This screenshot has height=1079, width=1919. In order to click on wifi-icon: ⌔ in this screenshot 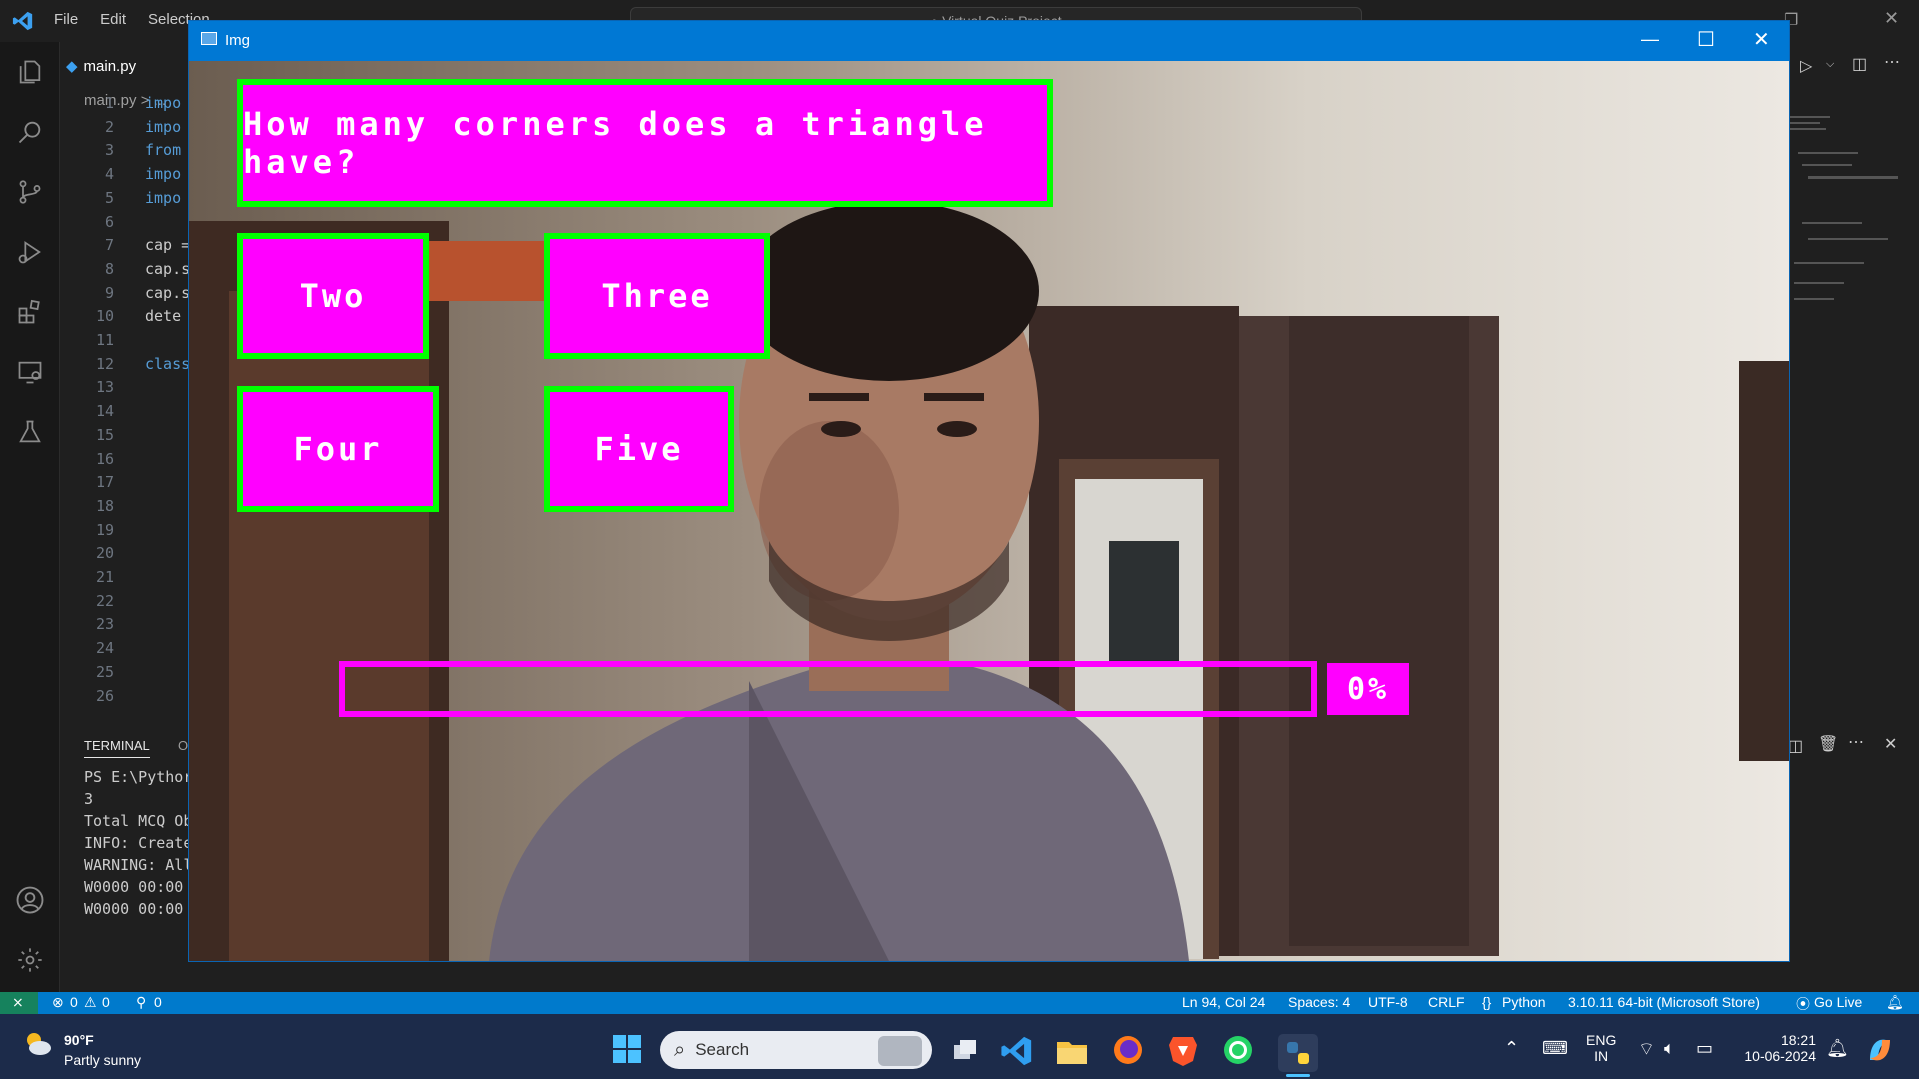, I will do `click(1646, 1049)`.